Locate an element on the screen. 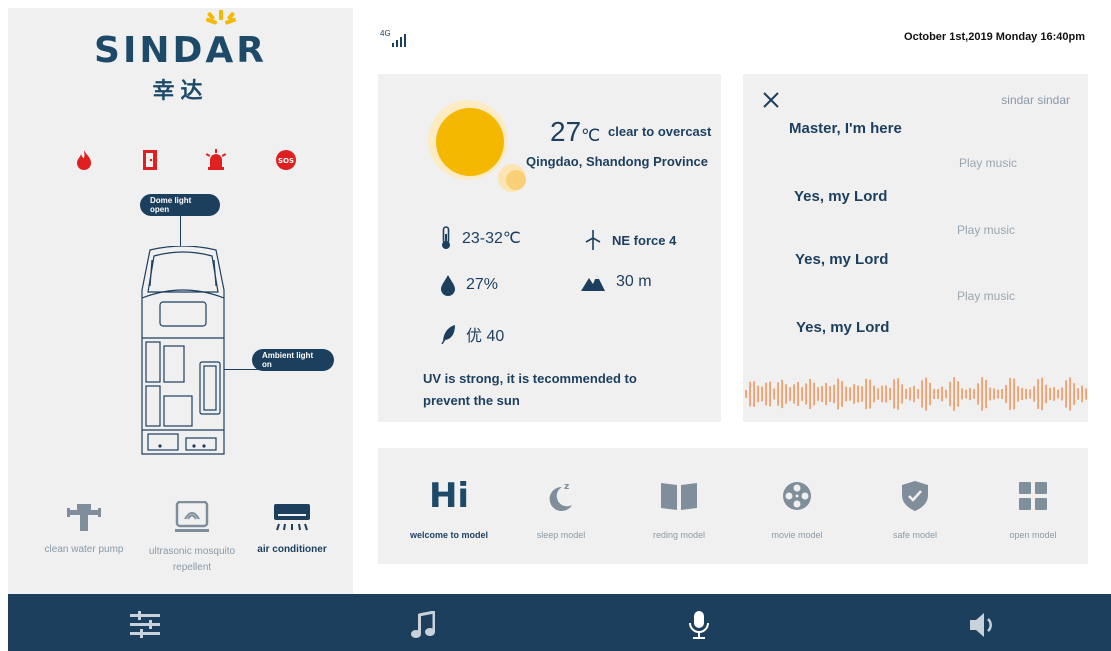 This screenshot has height=651, width=1111. hi-title: Hi is located at coordinates (449, 496).